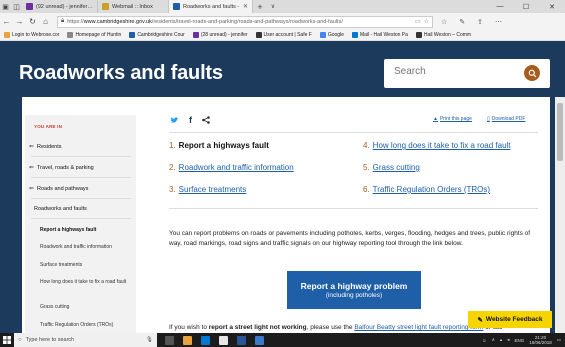  What do you see at coordinates (540, 340) in the screenshot?
I see `clock: 21:20 16/06/2018` at bounding box center [540, 340].